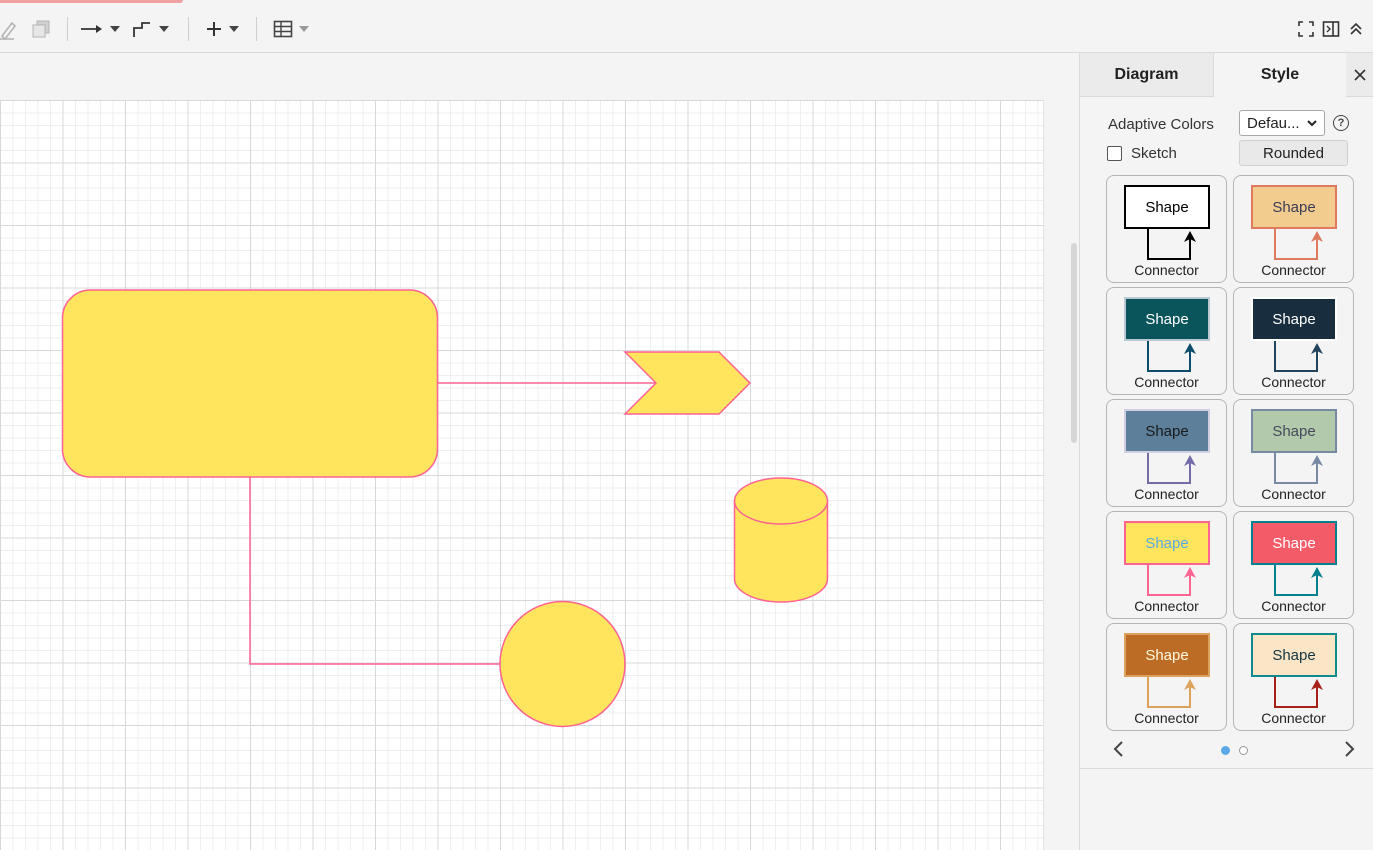 The height and width of the screenshot is (850, 1373). I want to click on chevron-left-icon, so click(1118, 749).